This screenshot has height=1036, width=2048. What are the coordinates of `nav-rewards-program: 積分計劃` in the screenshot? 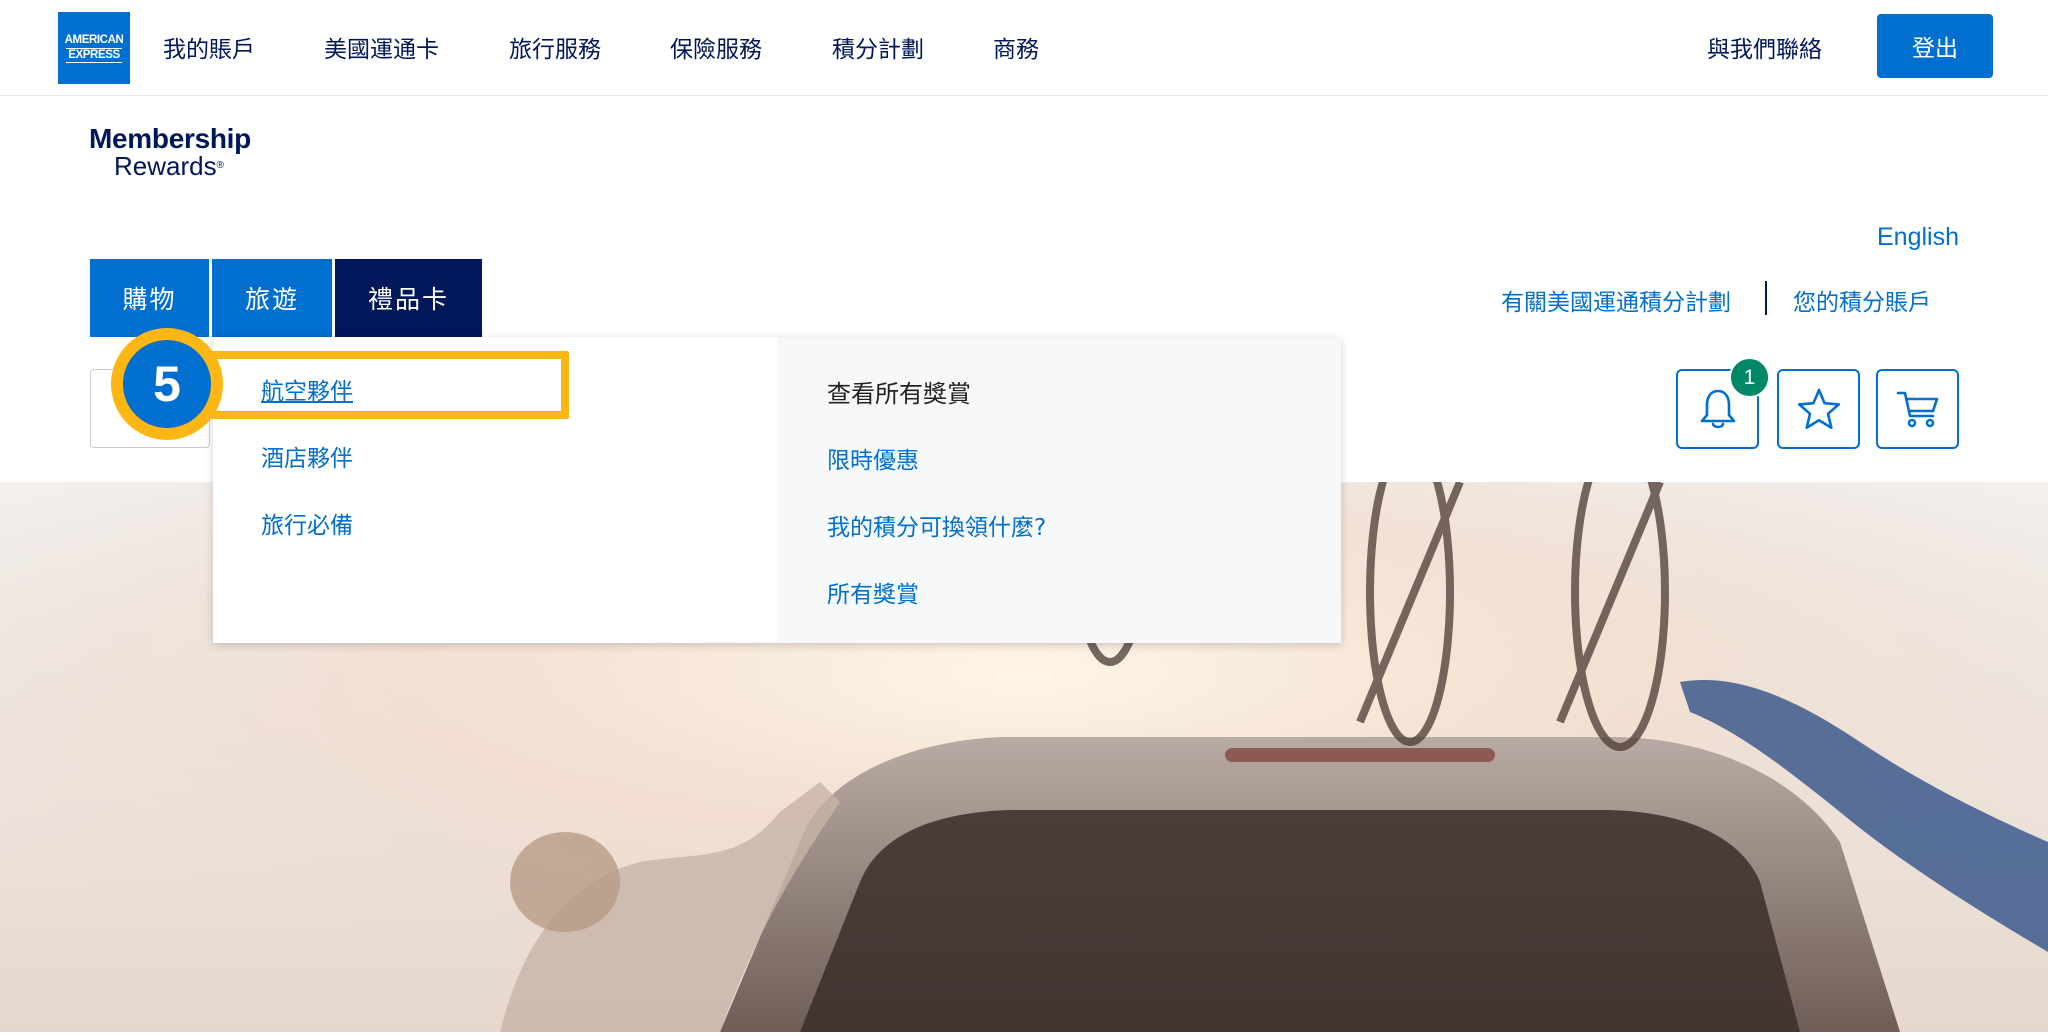 It's located at (878, 47).